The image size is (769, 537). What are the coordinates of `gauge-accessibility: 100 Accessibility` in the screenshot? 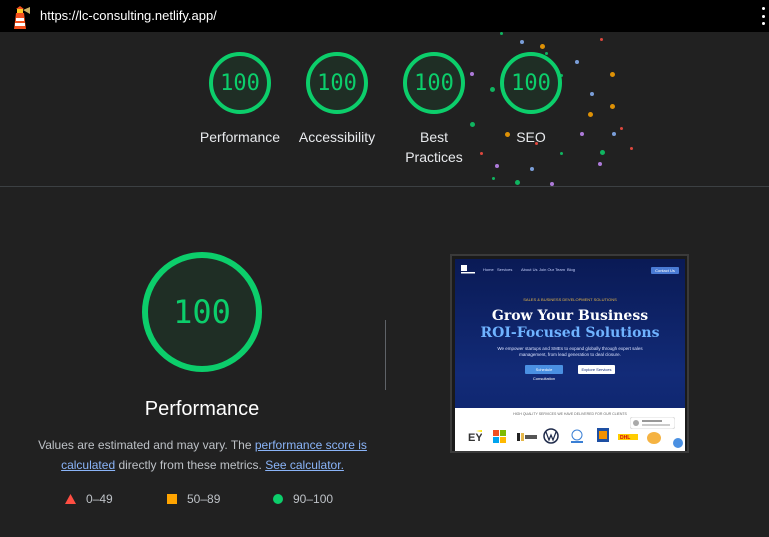 It's located at (337, 99).